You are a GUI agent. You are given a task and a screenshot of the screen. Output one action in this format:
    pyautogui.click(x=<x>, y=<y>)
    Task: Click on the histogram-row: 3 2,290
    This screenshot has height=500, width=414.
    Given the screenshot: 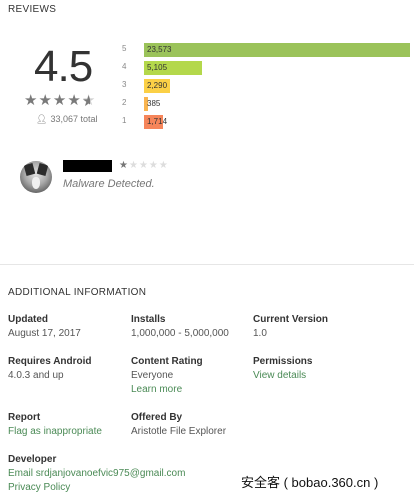 What is the action you would take?
    pyautogui.click(x=267, y=86)
    